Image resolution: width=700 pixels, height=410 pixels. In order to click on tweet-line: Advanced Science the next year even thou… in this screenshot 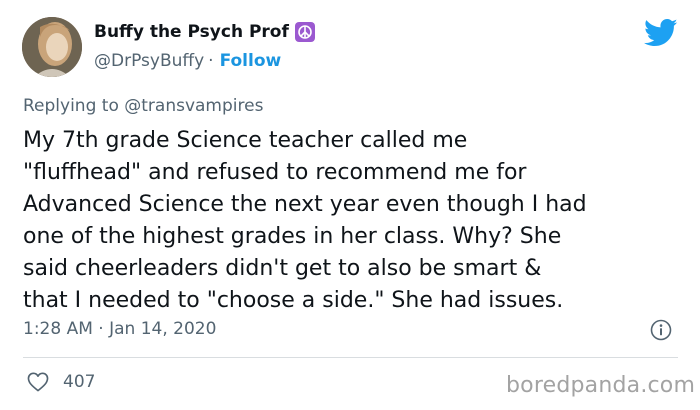, I will do `click(305, 204)`.